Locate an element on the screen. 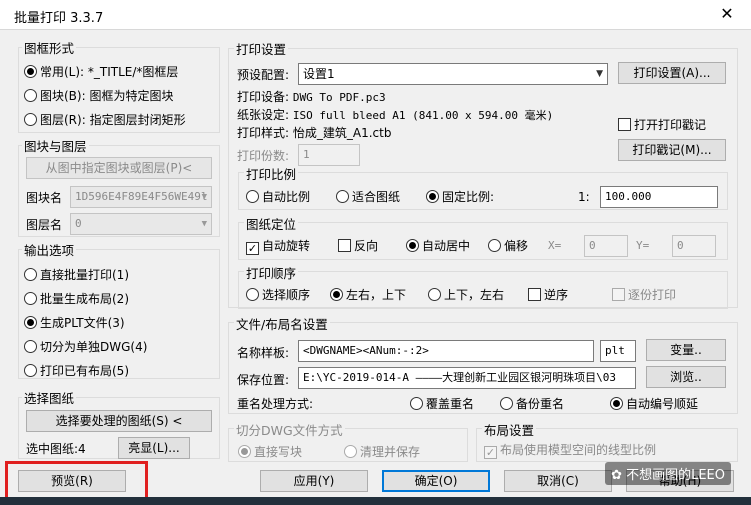 The image size is (751, 505). output-option-existing-layouts: 打印已有布局(5) is located at coordinates (76, 370).